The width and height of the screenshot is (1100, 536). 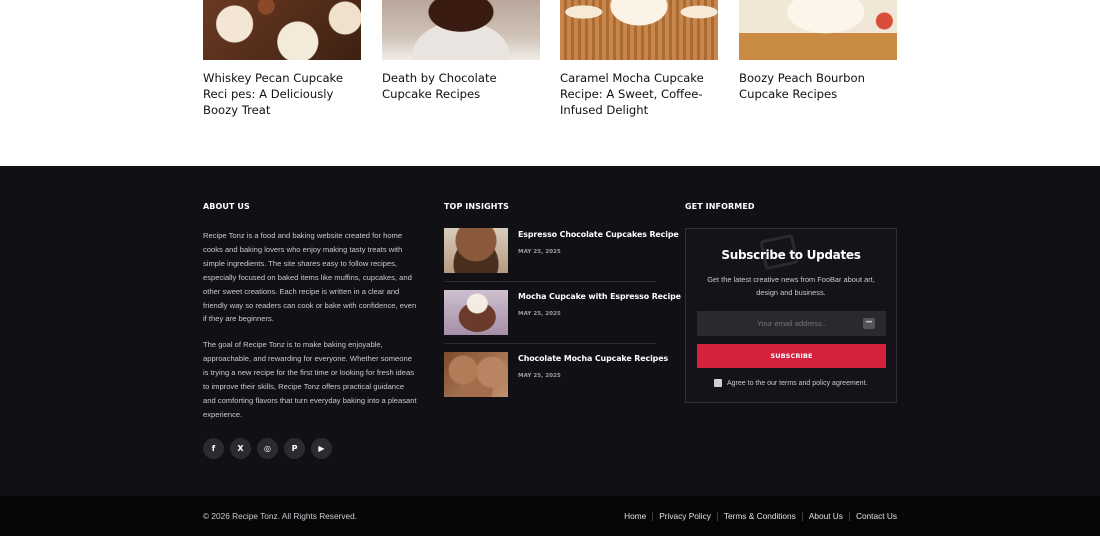 What do you see at coordinates (869, 323) in the screenshot?
I see `more-icon: •••` at bounding box center [869, 323].